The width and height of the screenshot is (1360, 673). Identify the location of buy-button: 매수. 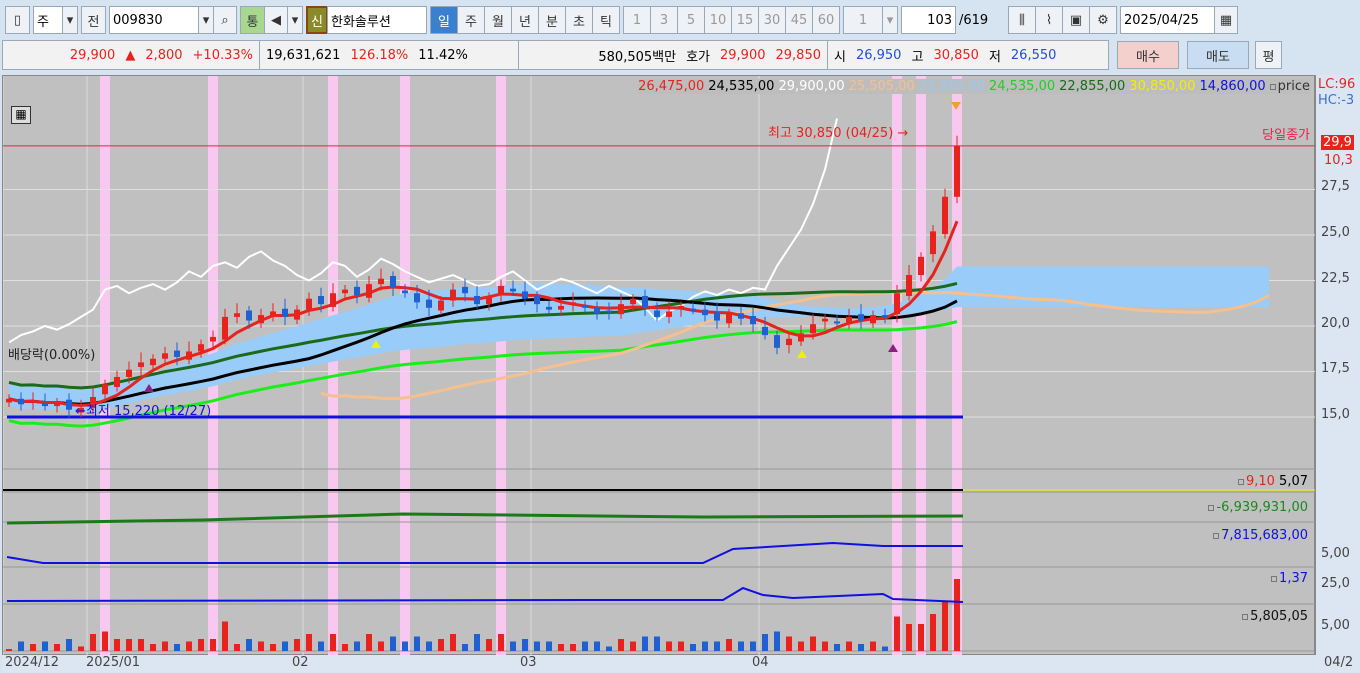
(1148, 55).